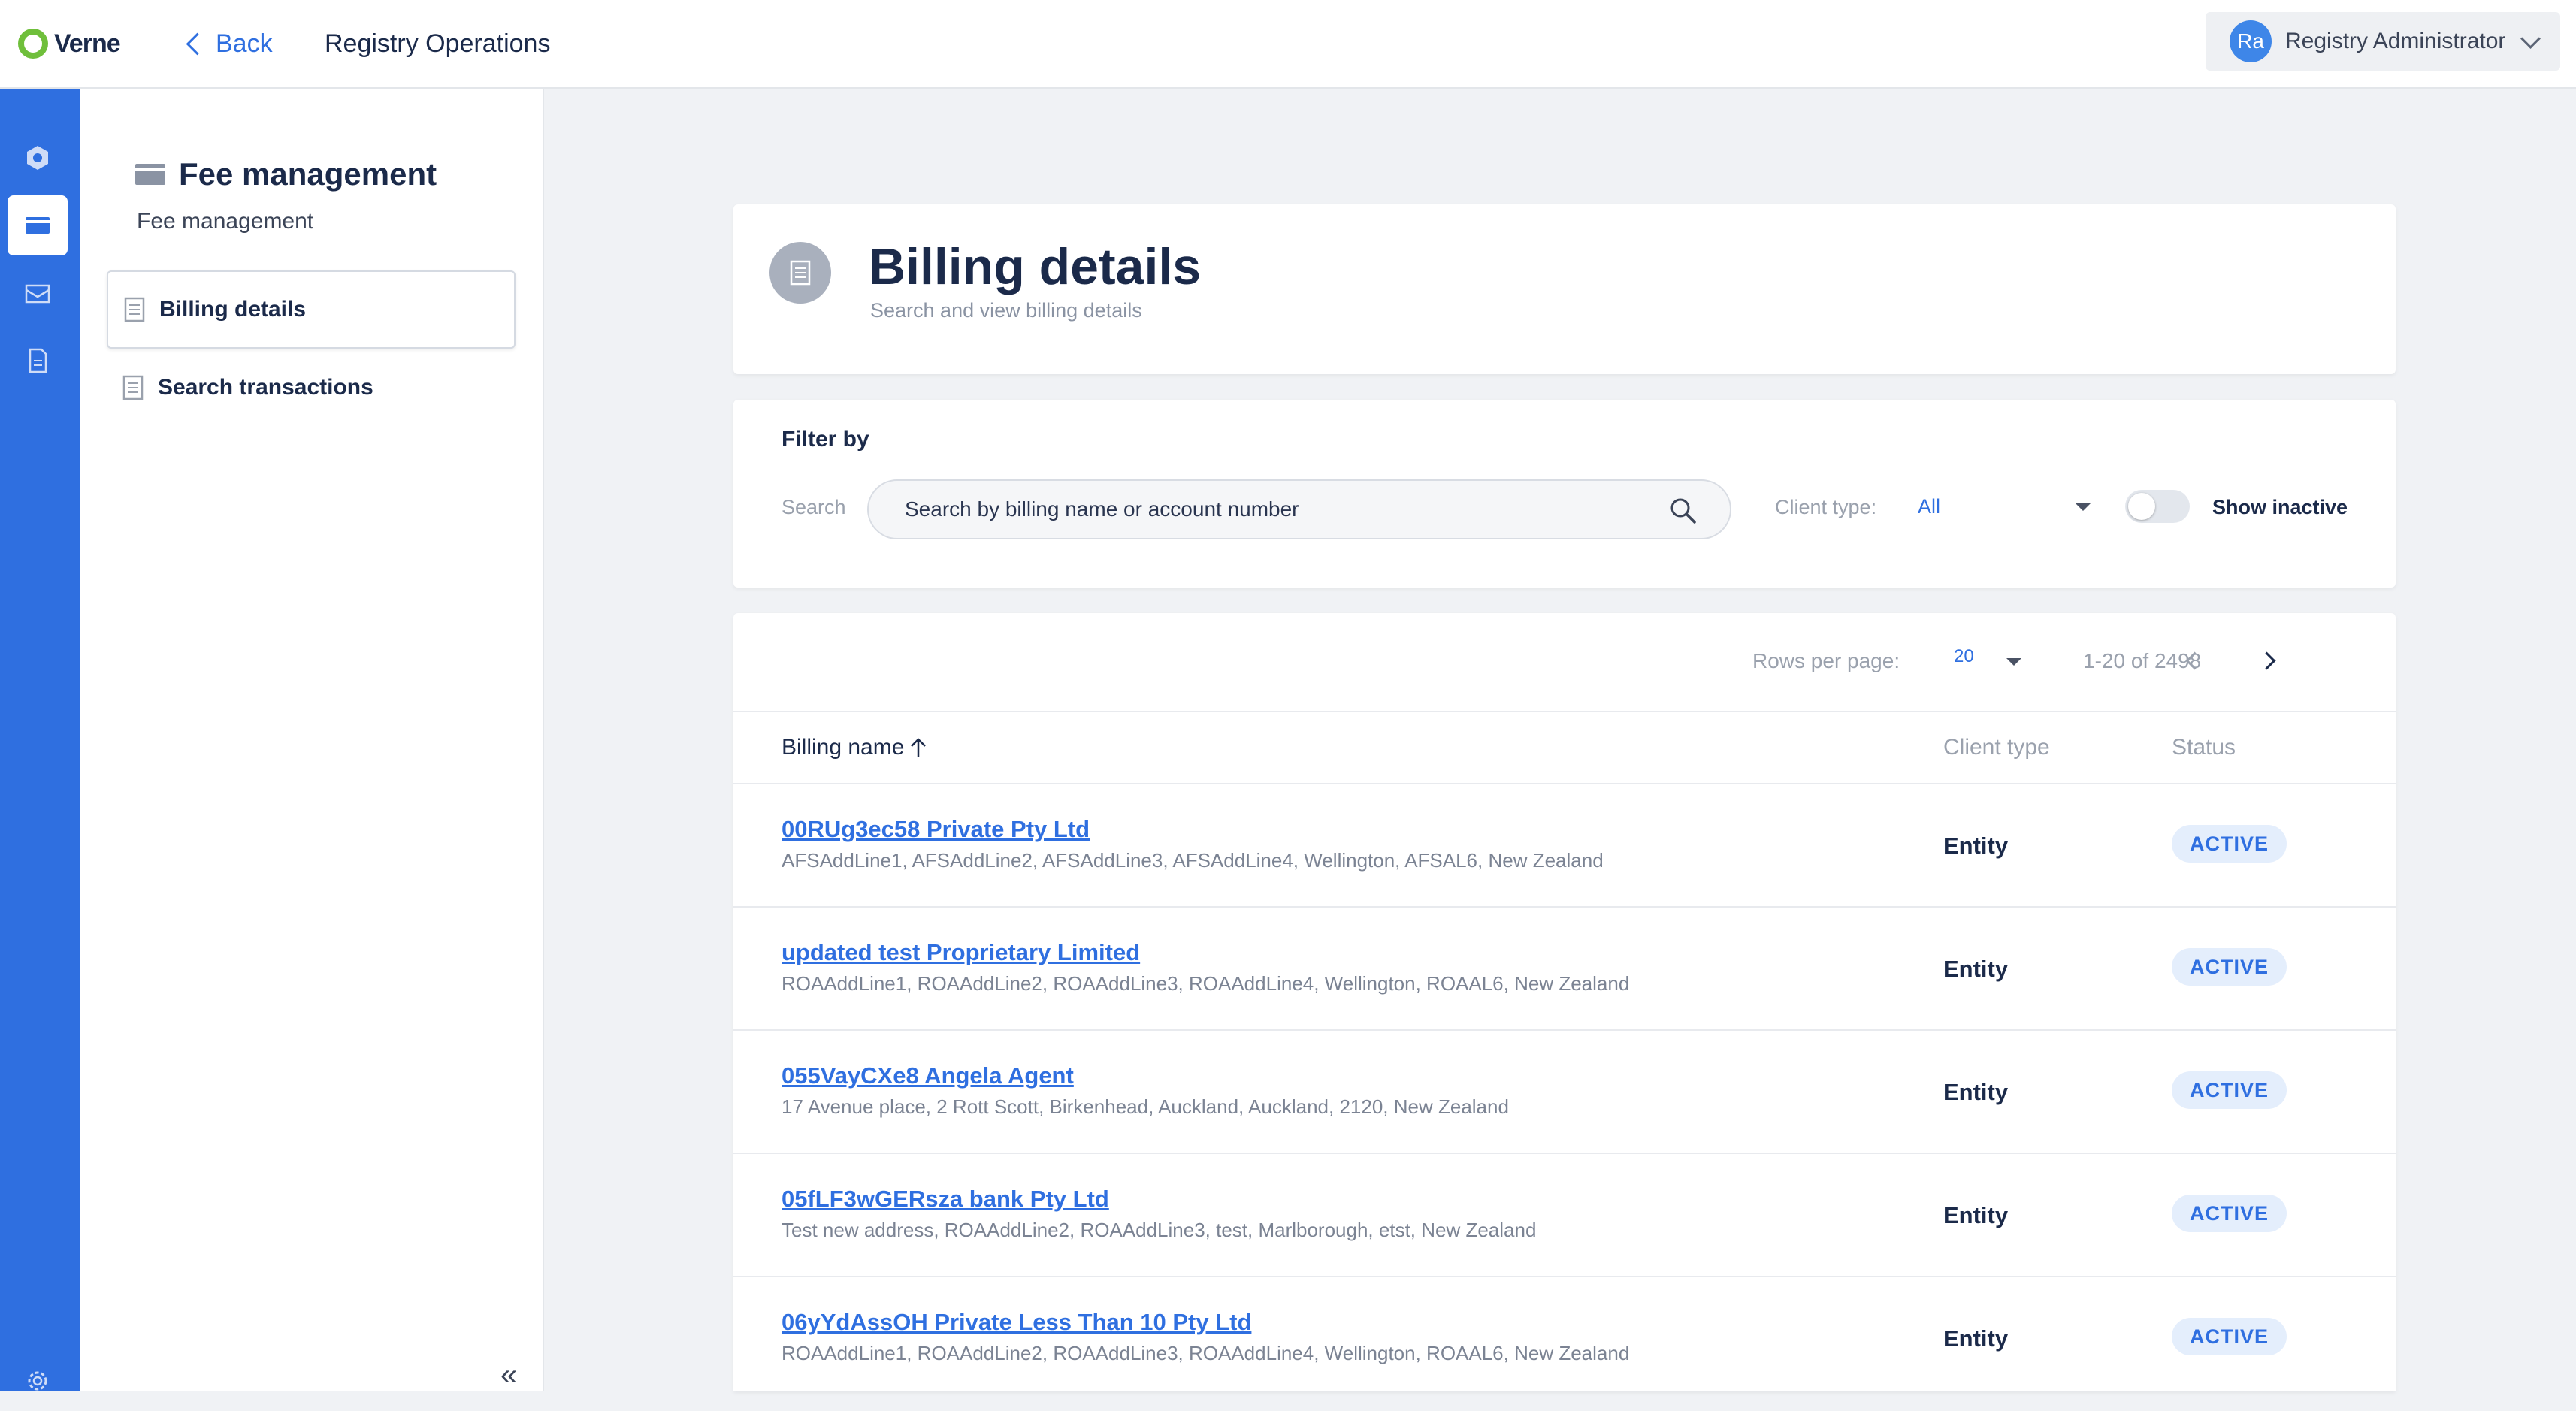 The height and width of the screenshot is (1411, 2576). What do you see at coordinates (1826, 660) in the screenshot?
I see `rows-per-page-label: Rows per page:` at bounding box center [1826, 660].